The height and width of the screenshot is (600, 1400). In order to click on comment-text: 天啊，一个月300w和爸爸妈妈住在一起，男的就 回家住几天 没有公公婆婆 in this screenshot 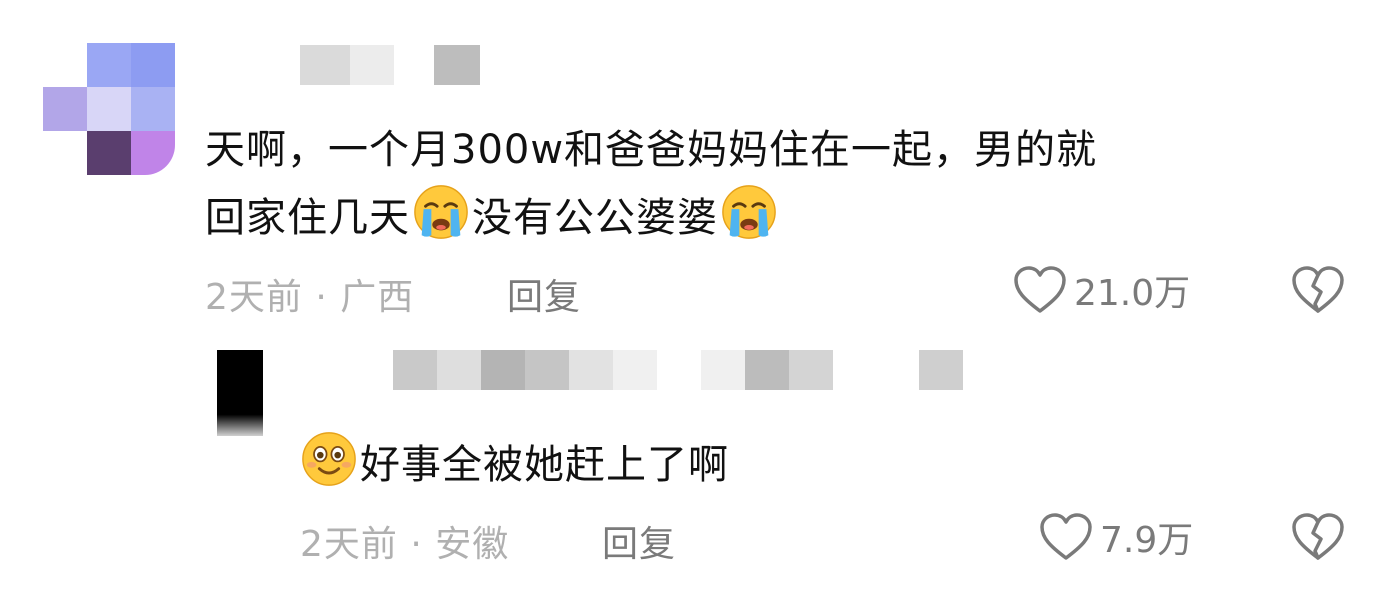, I will do `click(651, 184)`.